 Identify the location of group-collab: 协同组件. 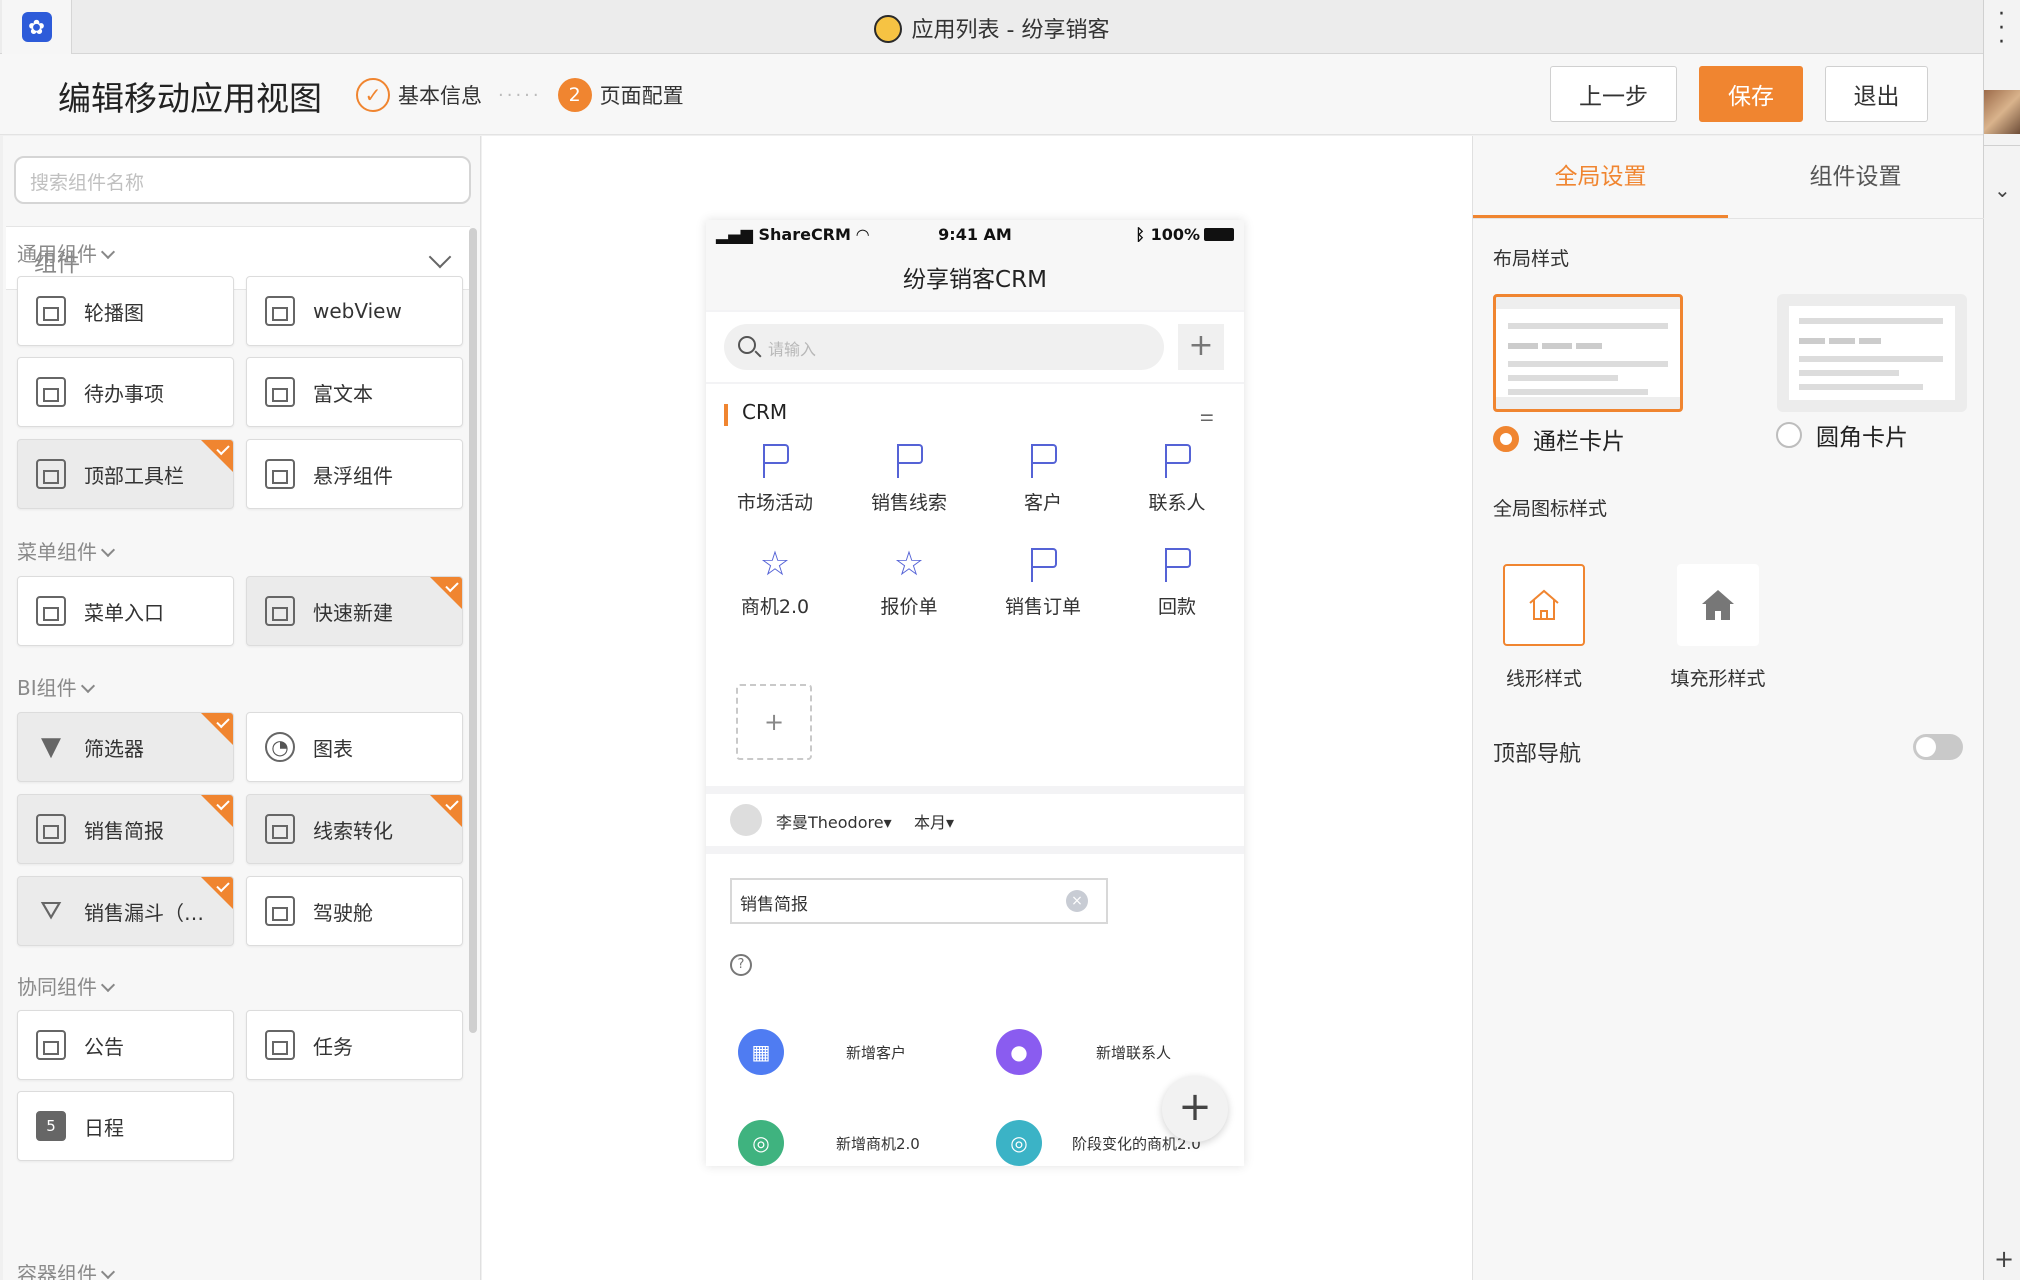
(66, 985).